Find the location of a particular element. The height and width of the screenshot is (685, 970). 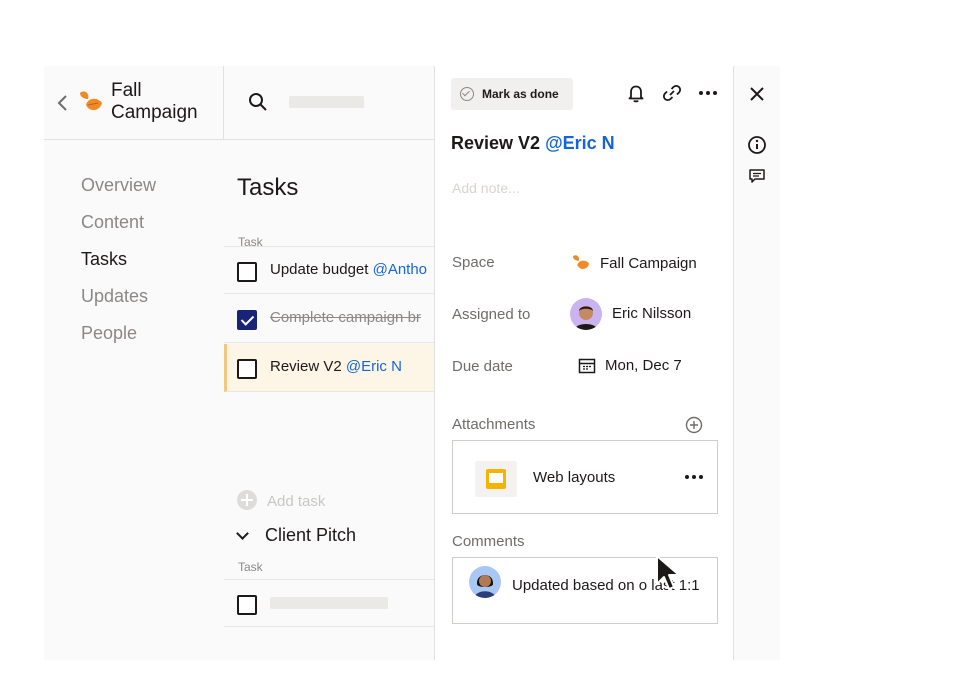

comments-label: Comments is located at coordinates (488, 541).